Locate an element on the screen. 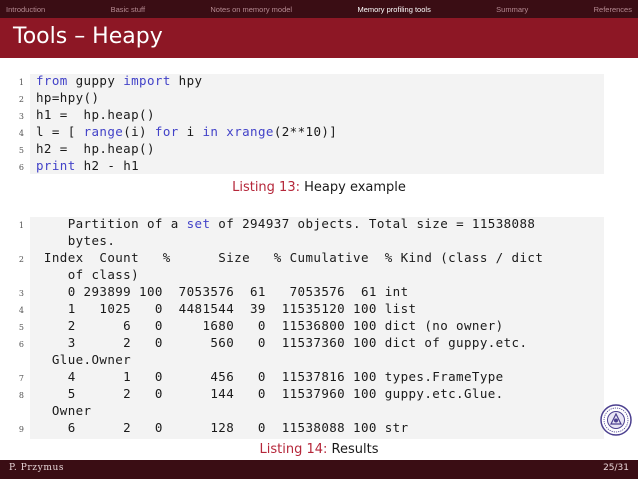 The height and width of the screenshot is (479, 638). code-line: 4 l = [ range(i) for i in xrange(2**10)] is located at coordinates (319, 132).